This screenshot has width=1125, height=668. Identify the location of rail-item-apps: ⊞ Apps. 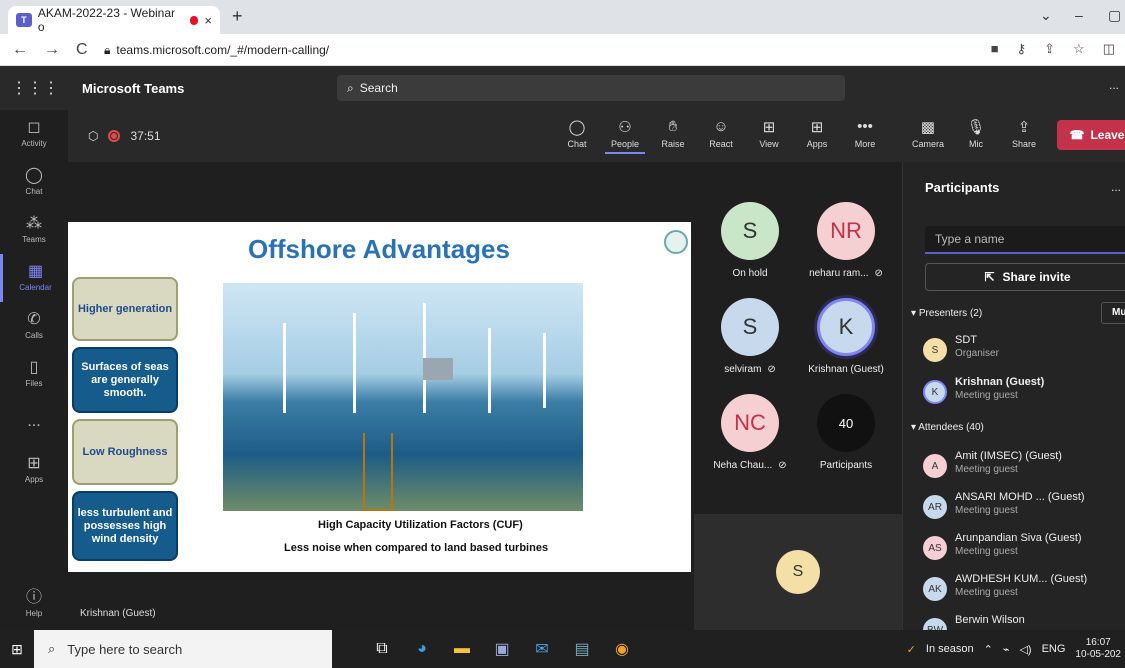
(34, 470).